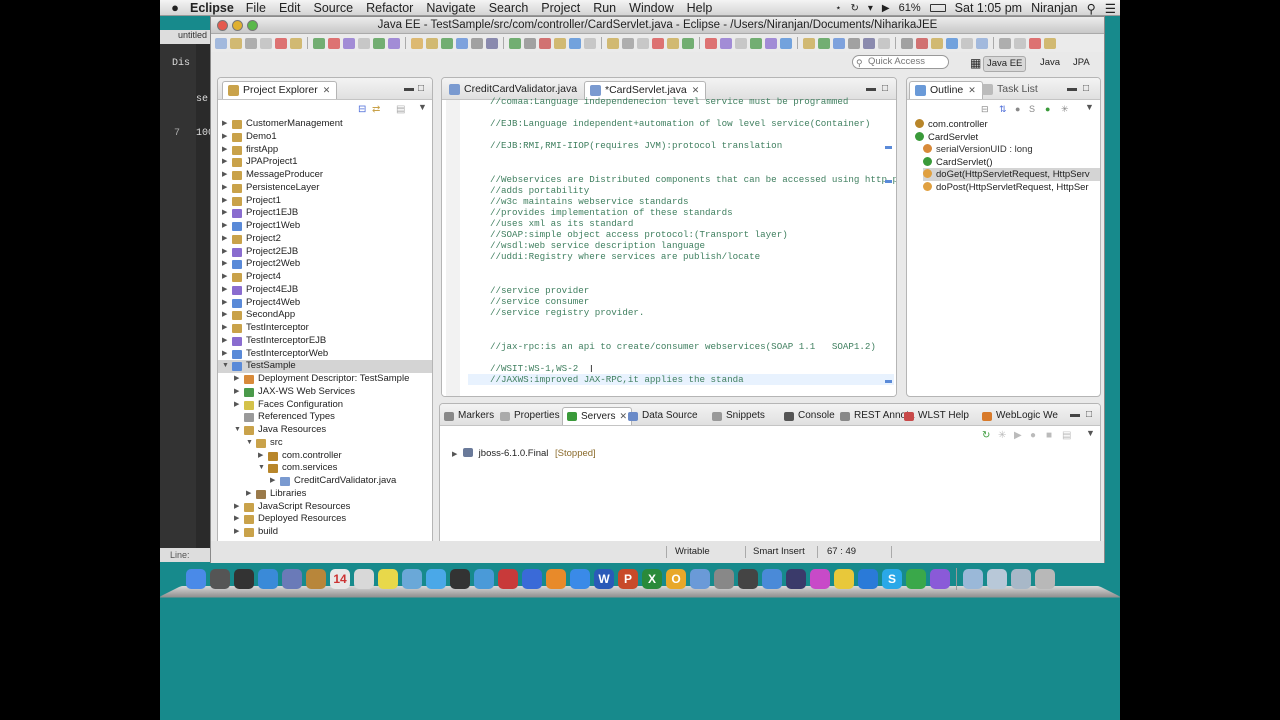 This screenshot has height=720, width=1280. Describe the element at coordinates (256, 8) in the screenshot. I see `menu-file: File` at that location.